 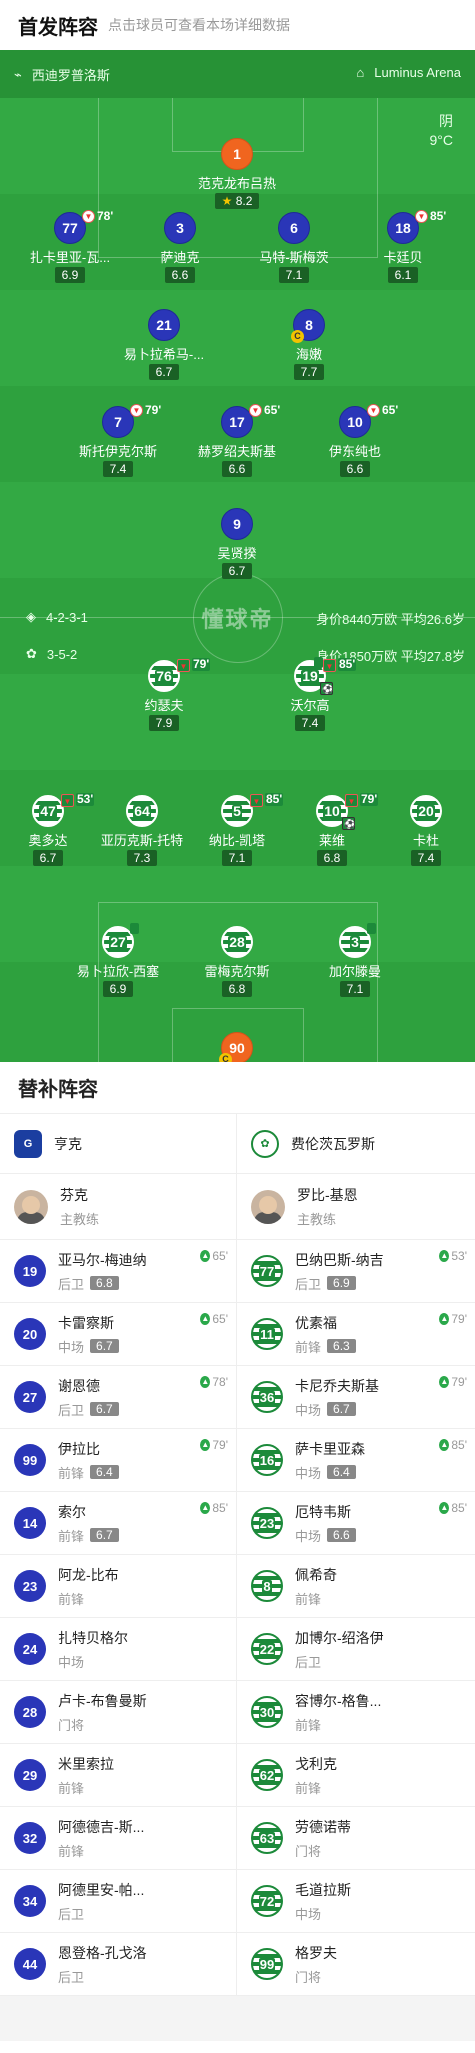 What do you see at coordinates (118, 1460) in the screenshot?
I see `sub-player-row: 99 伊拉比 前锋 6.4 ▲ 79'` at bounding box center [118, 1460].